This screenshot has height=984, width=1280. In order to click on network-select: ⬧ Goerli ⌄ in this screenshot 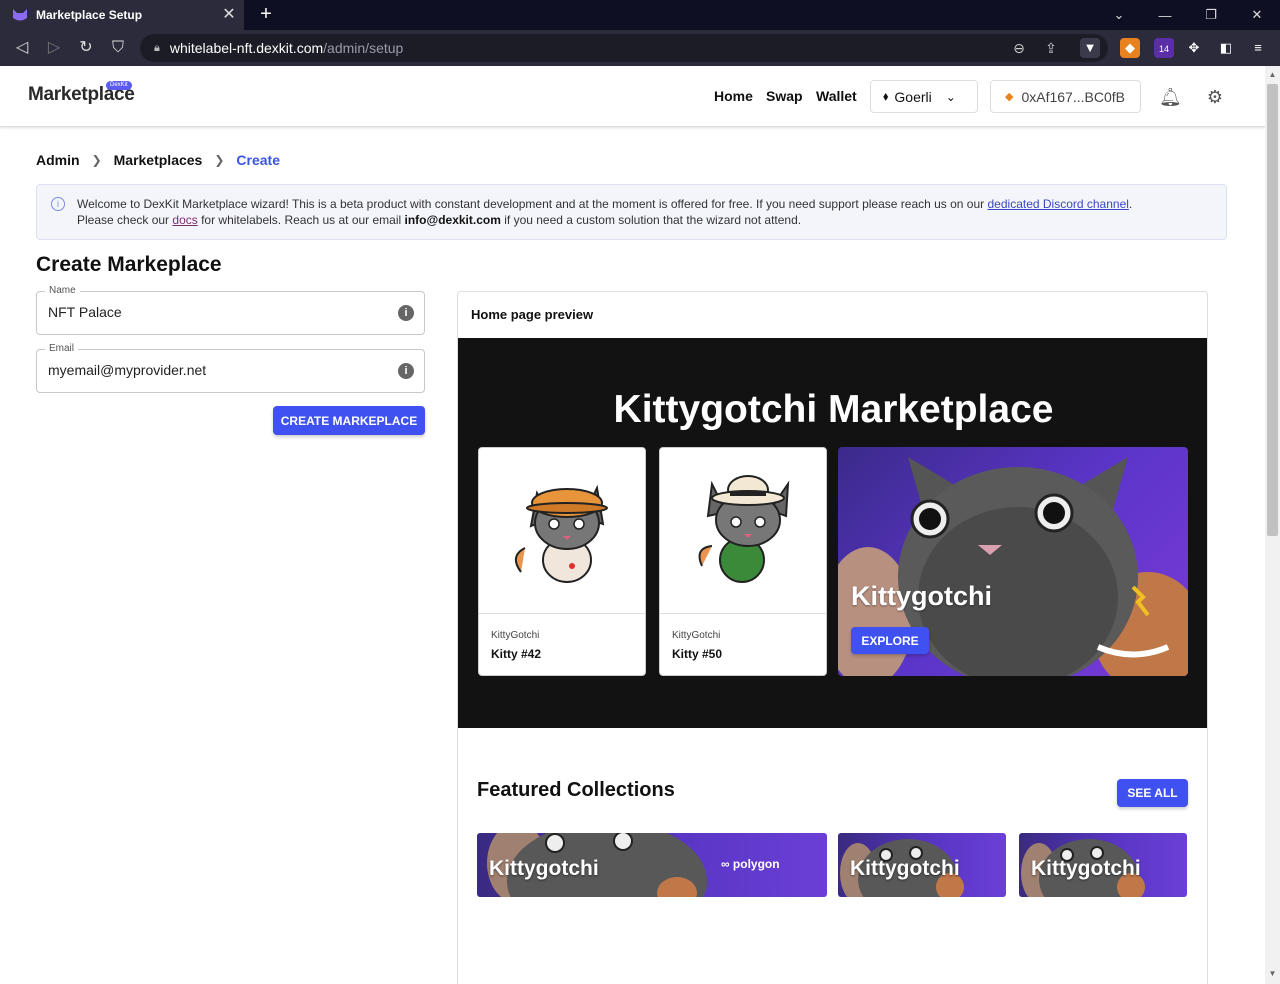, I will do `click(924, 96)`.